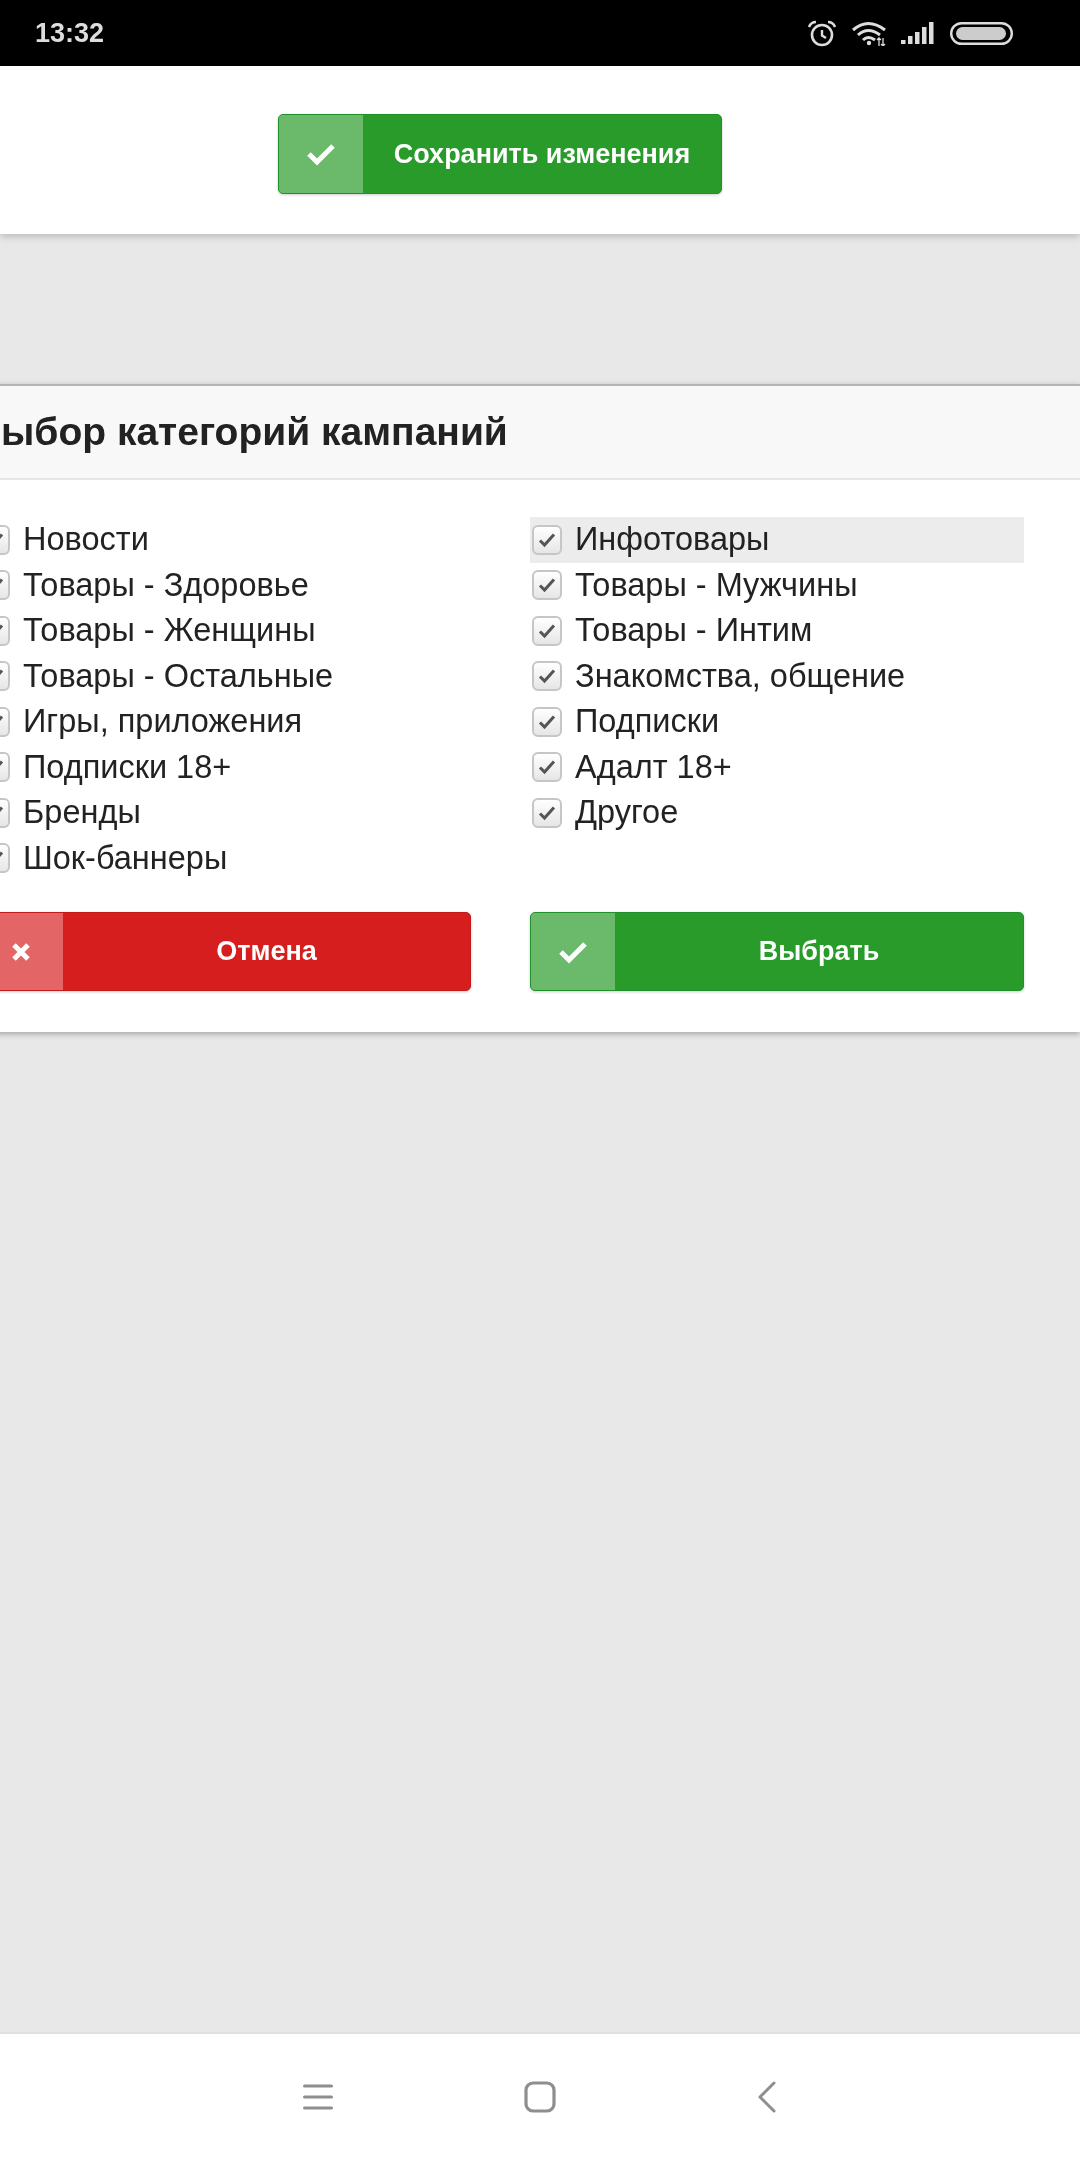 This screenshot has width=1080, height=2160. Describe the element at coordinates (254, 432) in the screenshot. I see `dialog-title: ыбор категорий кампаний` at that location.